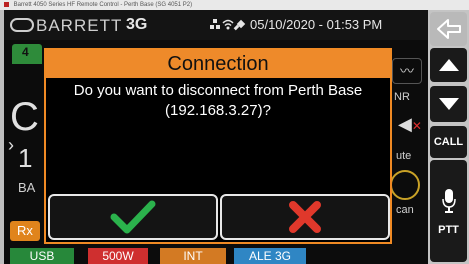  What do you see at coordinates (448, 142) in the screenshot?
I see `call-button: CALL` at bounding box center [448, 142].